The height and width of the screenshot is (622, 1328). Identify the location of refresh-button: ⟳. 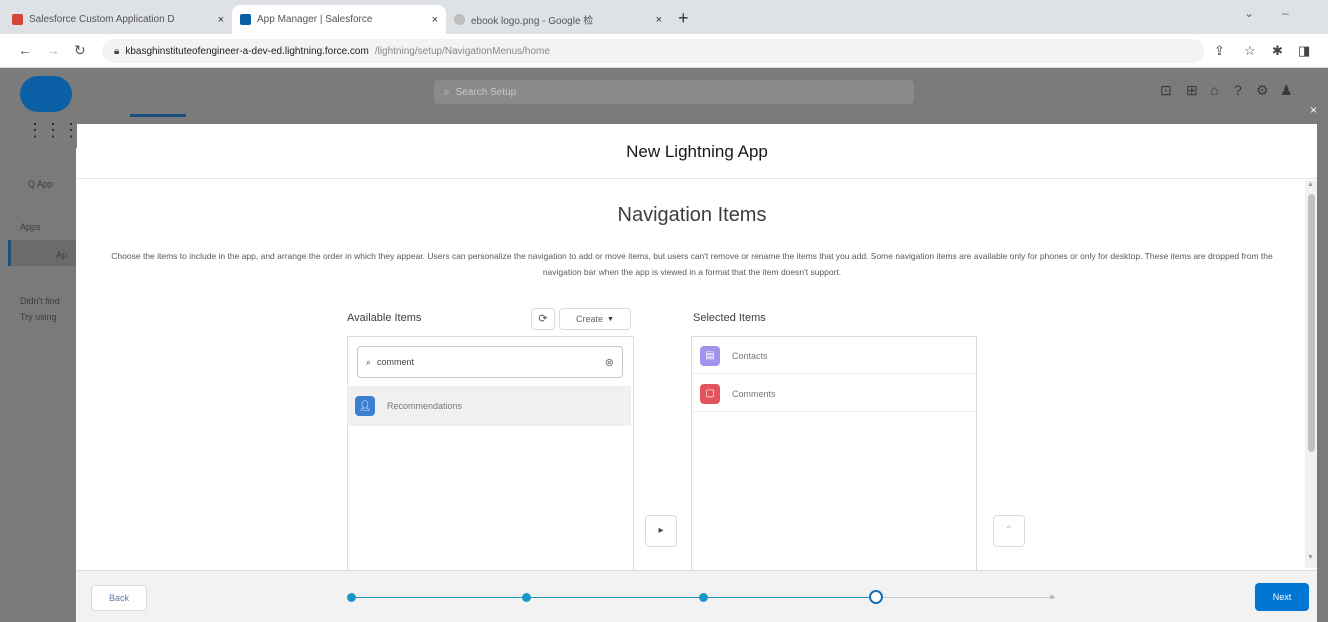
(543, 319).